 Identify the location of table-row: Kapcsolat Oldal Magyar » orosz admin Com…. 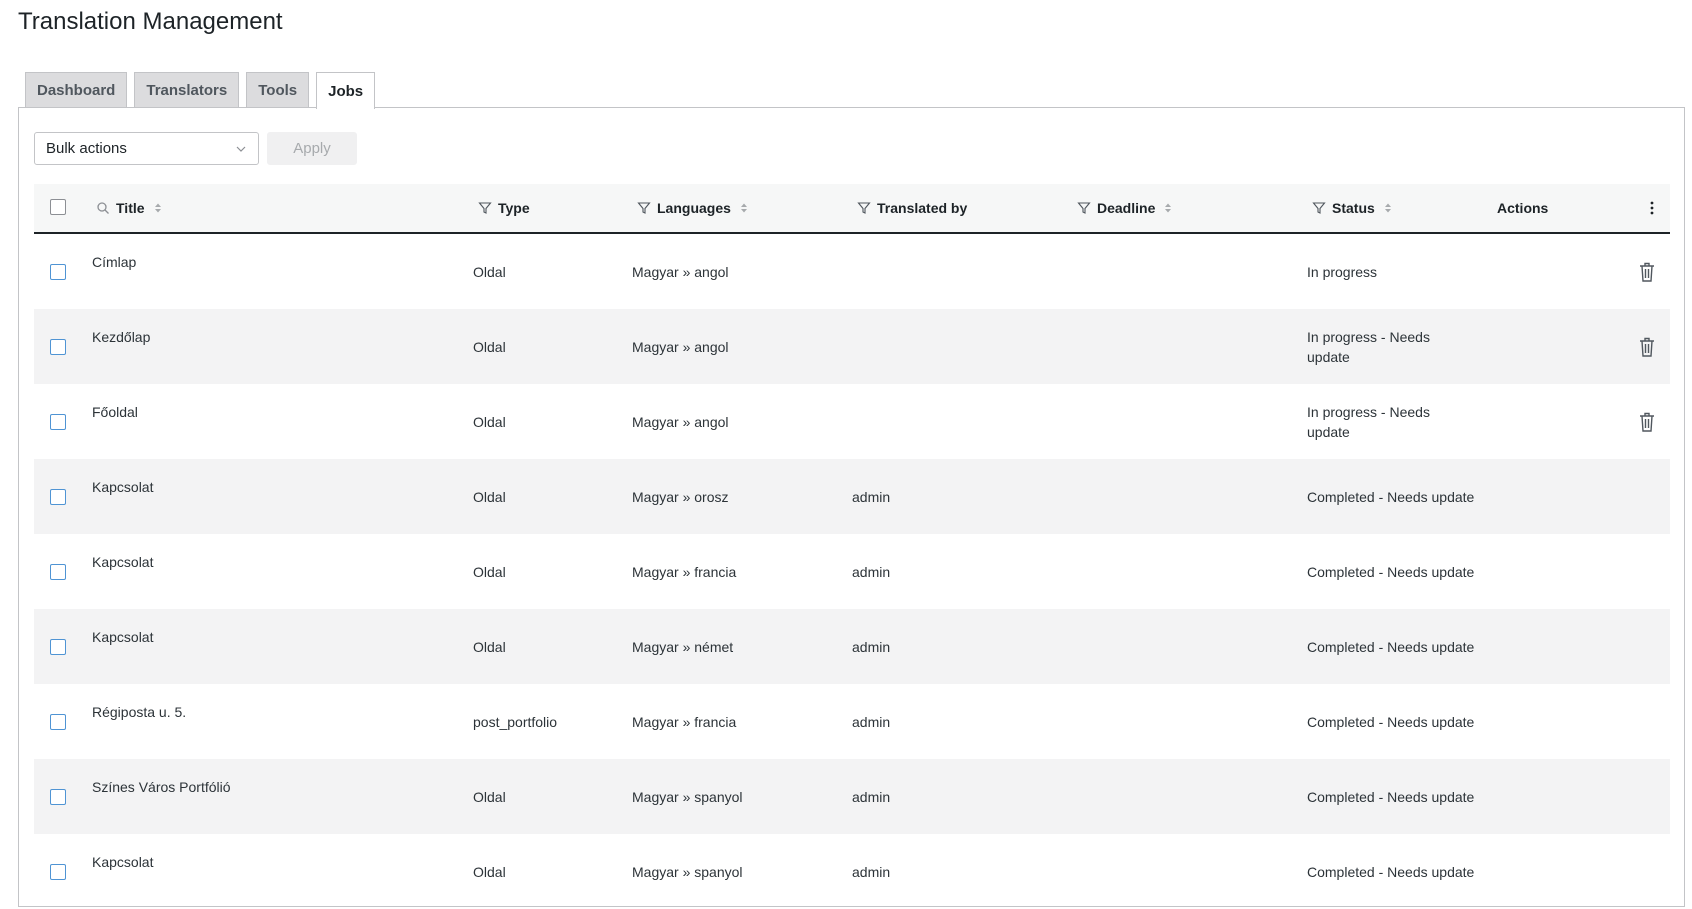
(852, 496).